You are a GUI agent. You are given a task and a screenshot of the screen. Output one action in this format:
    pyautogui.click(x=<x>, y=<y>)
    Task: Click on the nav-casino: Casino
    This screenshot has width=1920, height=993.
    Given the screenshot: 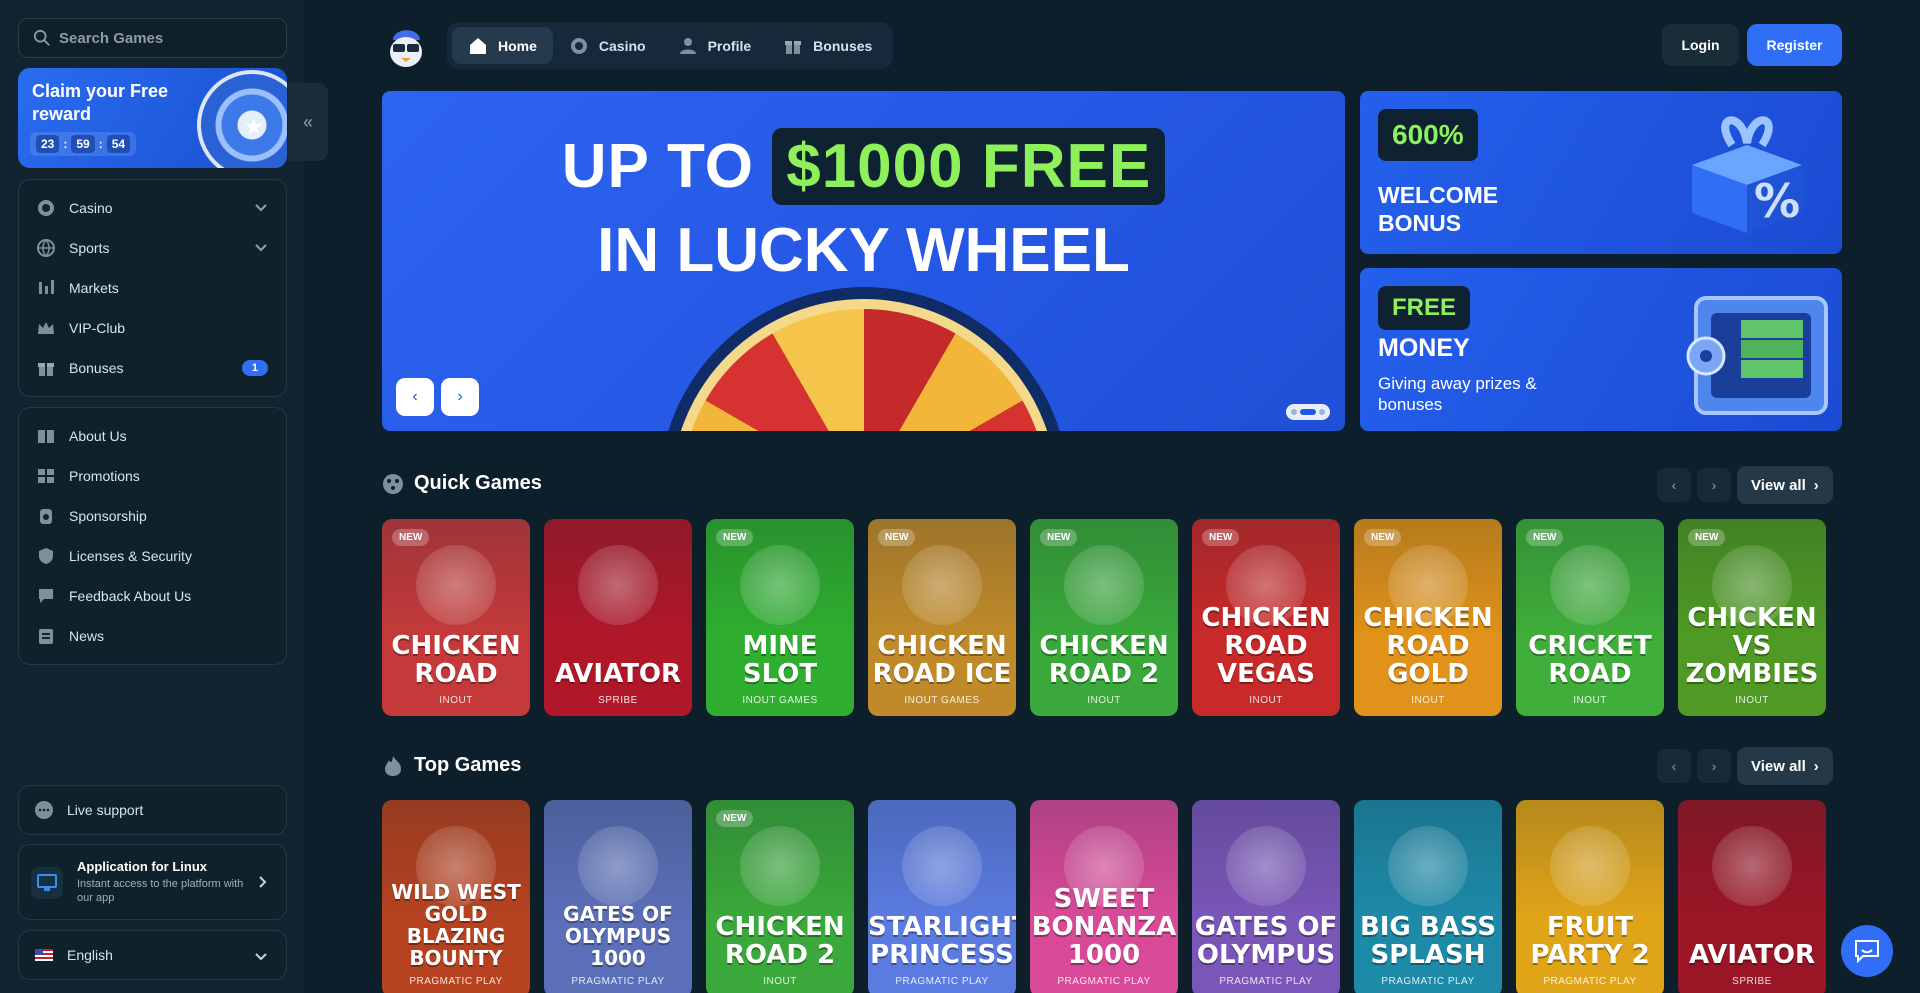 What is the action you would take?
    pyautogui.click(x=607, y=45)
    